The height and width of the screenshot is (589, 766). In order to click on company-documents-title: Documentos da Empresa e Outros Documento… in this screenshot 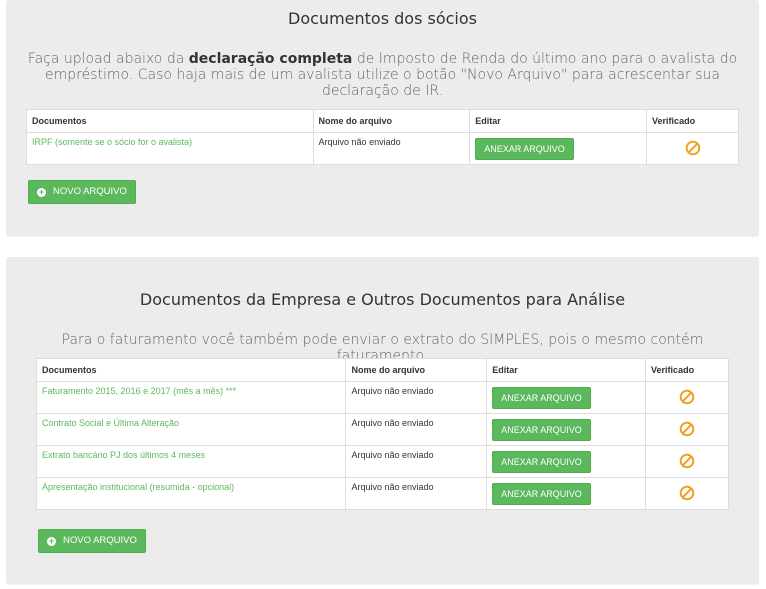, I will do `click(382, 299)`.